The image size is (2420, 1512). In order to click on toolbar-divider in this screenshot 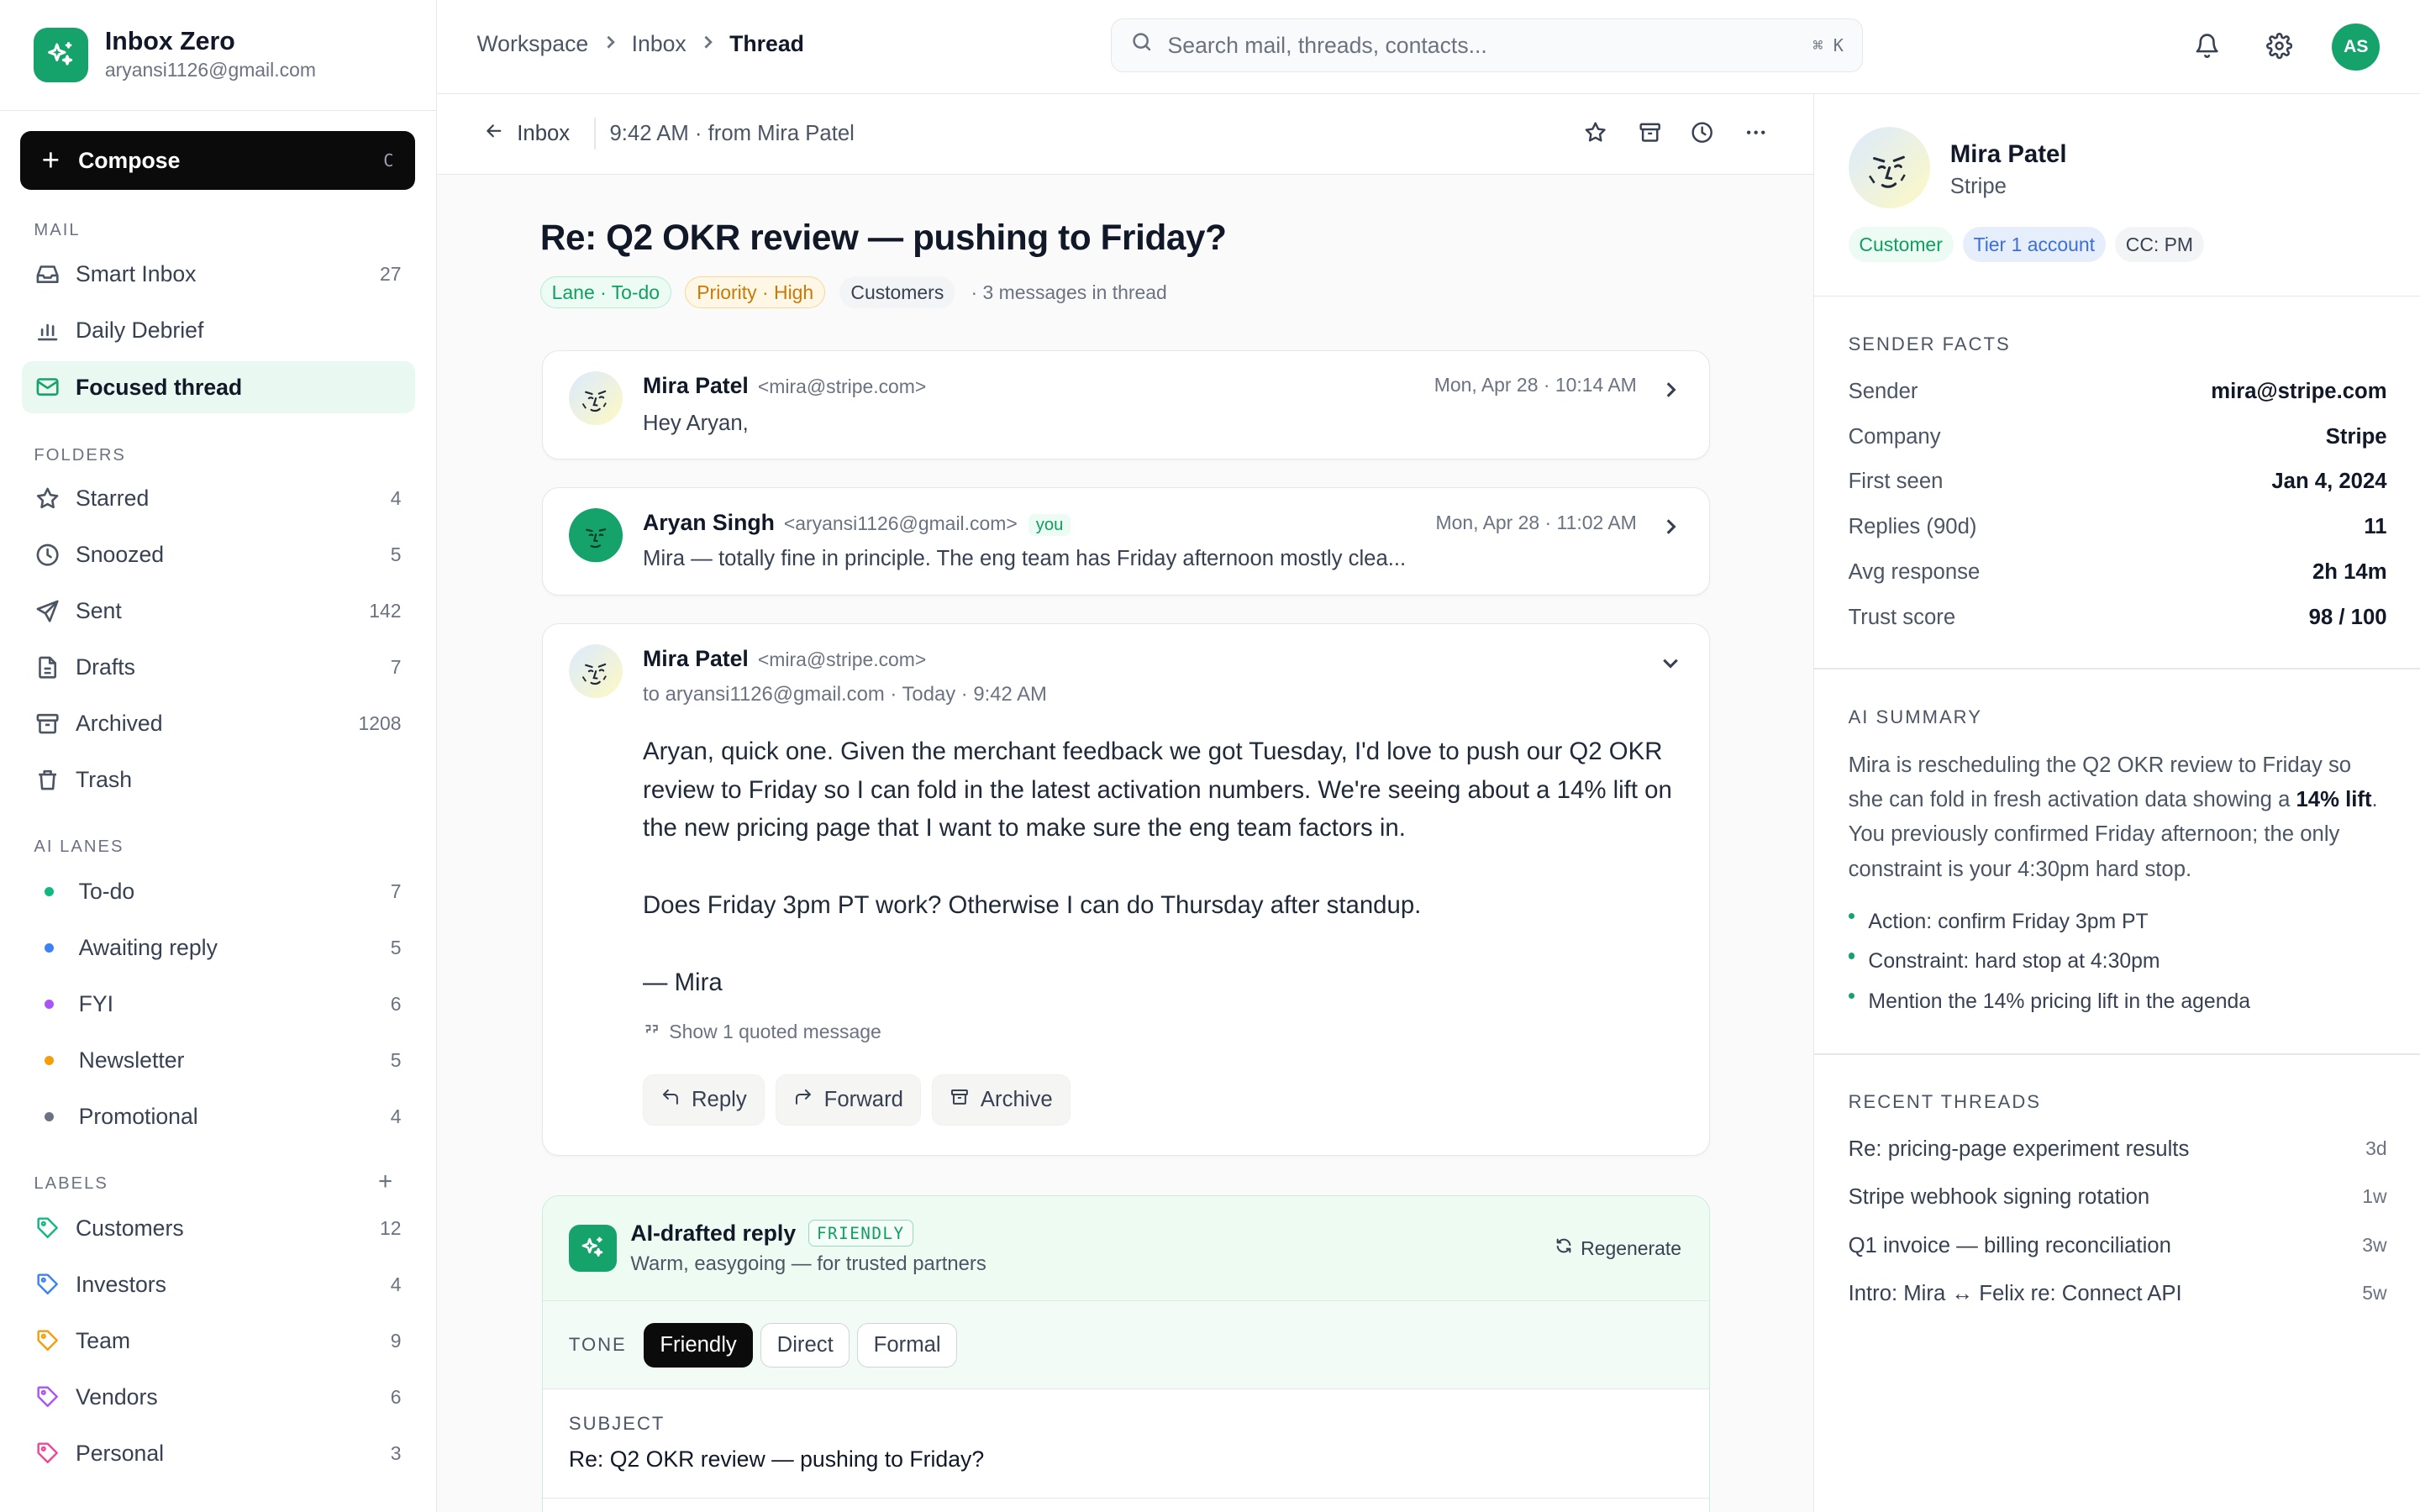, I will do `click(595, 133)`.